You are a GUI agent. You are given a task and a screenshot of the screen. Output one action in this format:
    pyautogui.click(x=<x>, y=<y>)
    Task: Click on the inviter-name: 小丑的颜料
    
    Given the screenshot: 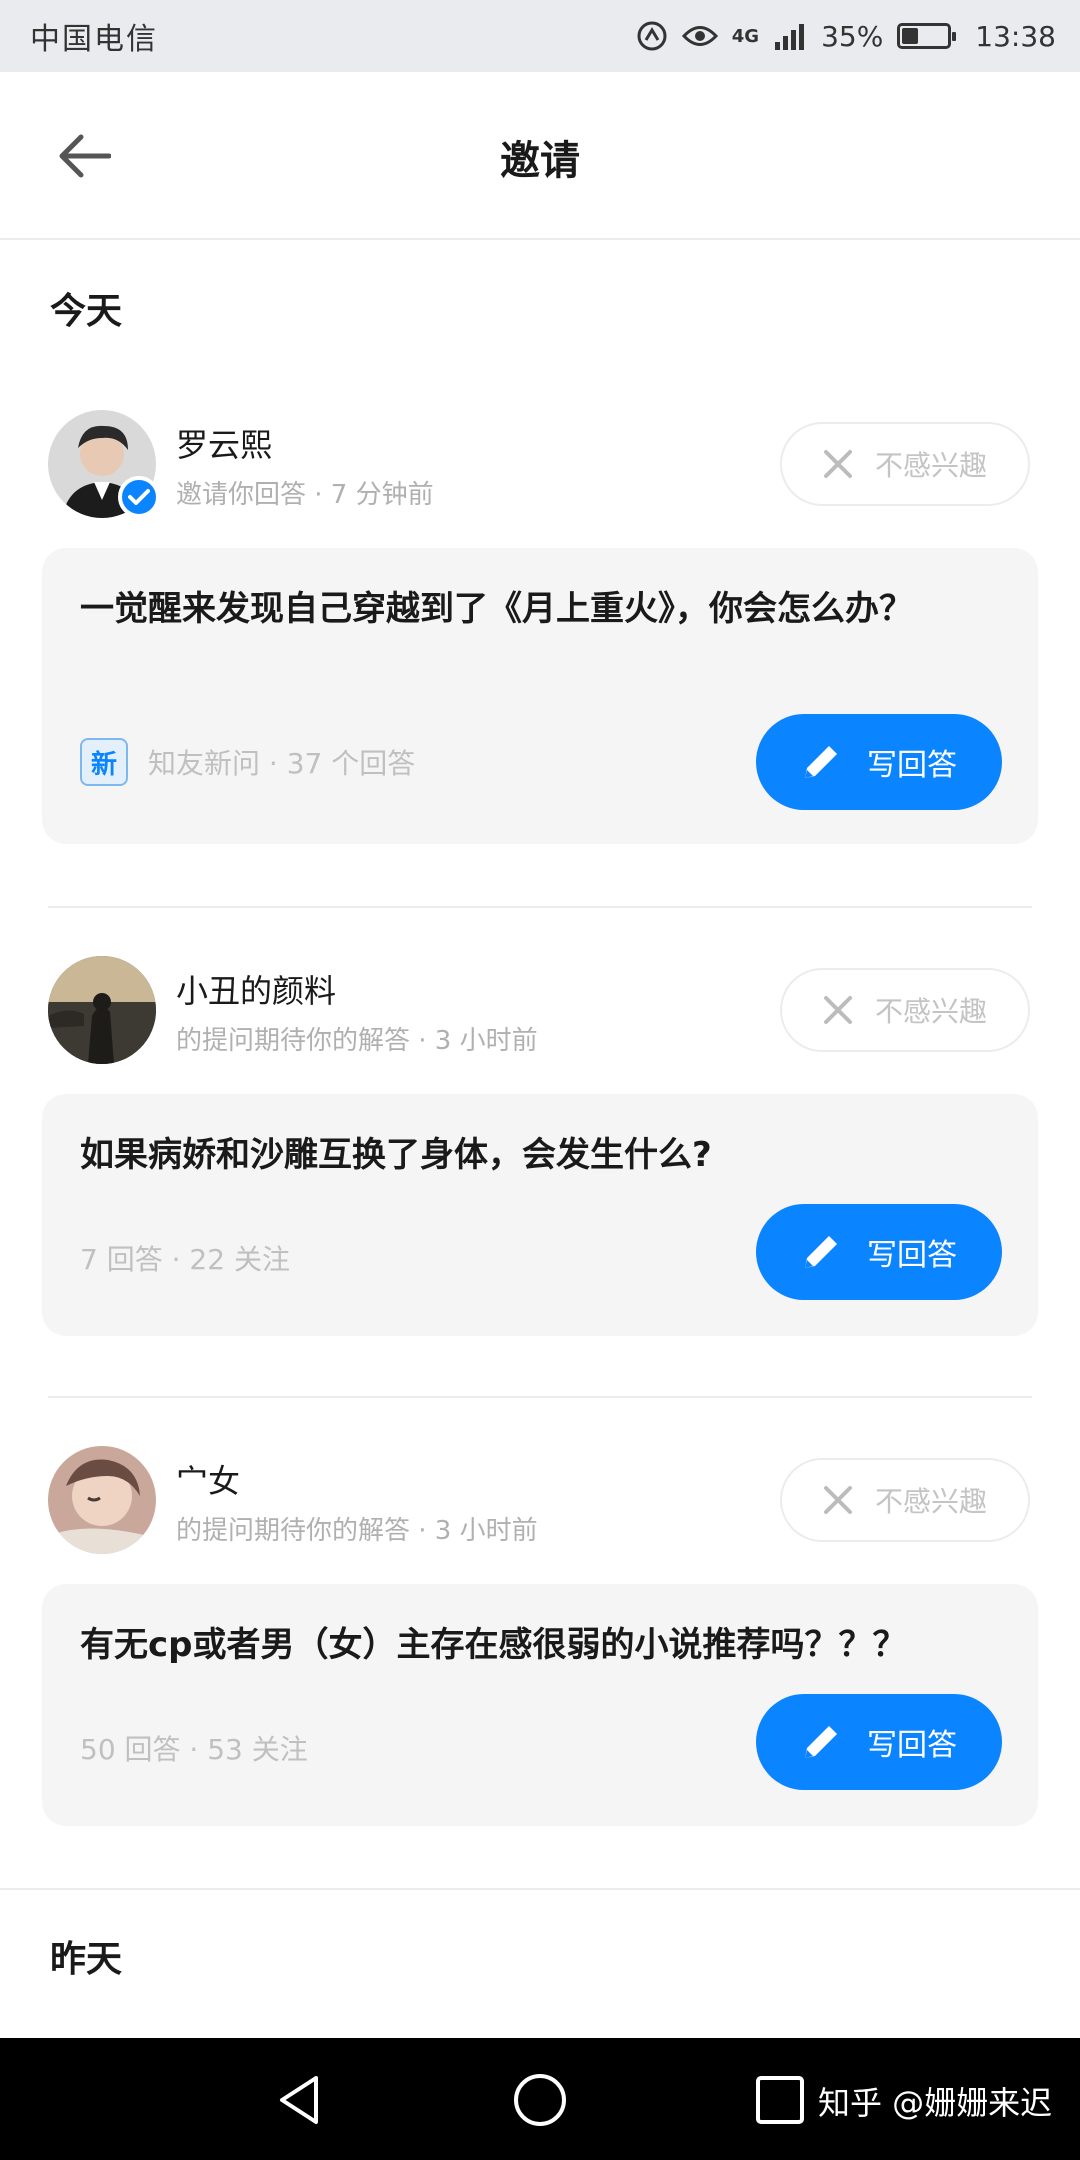 What is the action you would take?
    pyautogui.click(x=256, y=989)
    